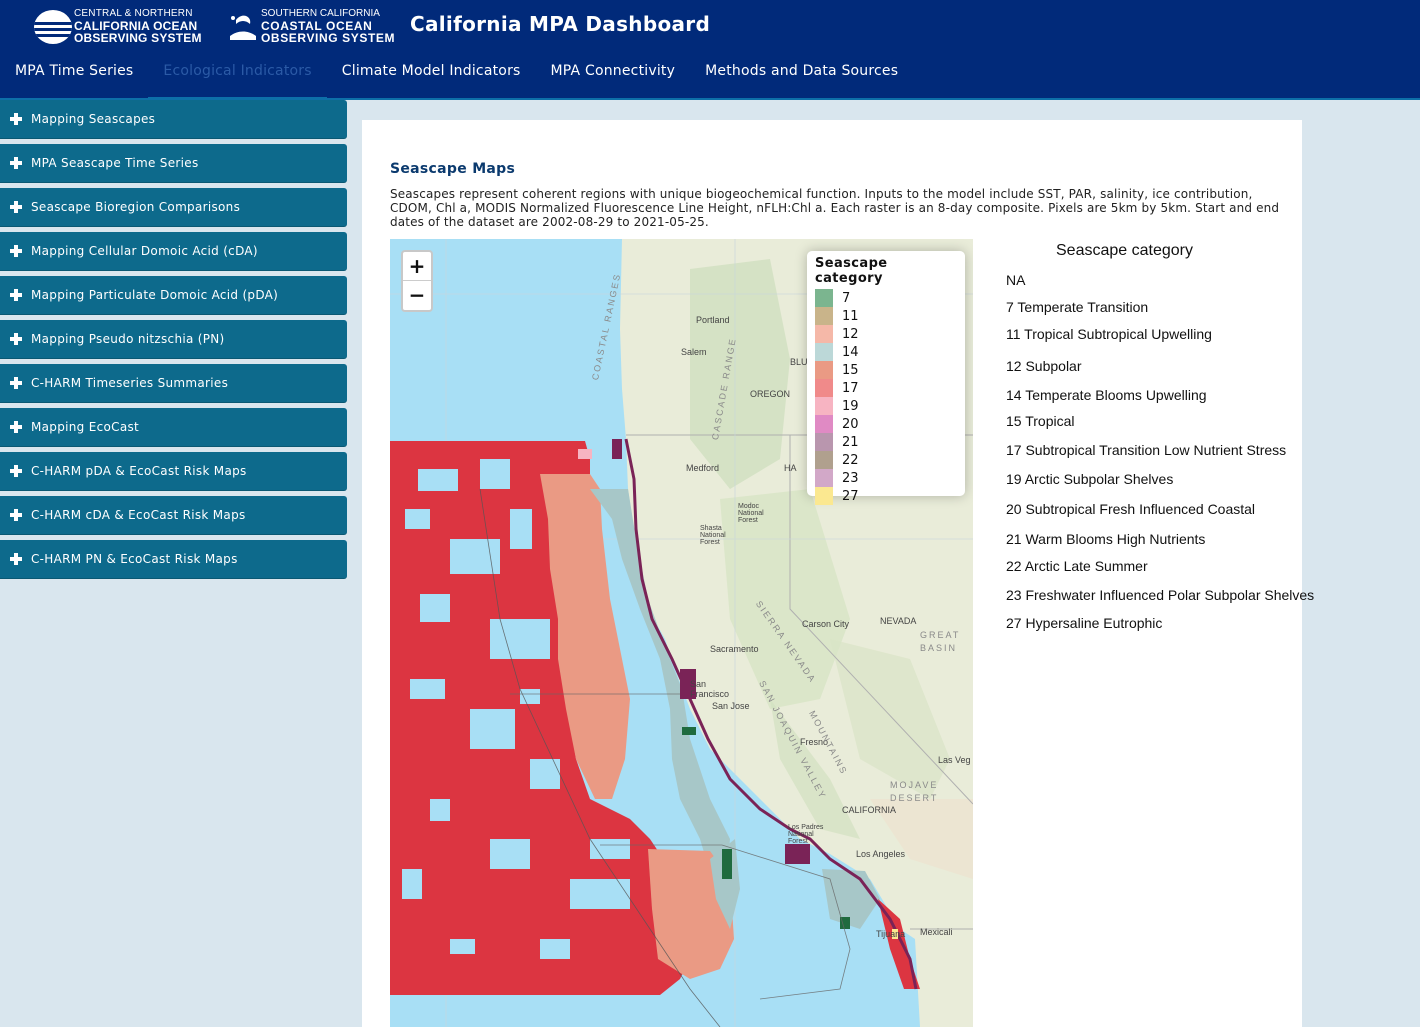 Image resolution: width=1420 pixels, height=1027 pixels. Describe the element at coordinates (886, 316) in the screenshot. I see `legend-entry: 11` at that location.